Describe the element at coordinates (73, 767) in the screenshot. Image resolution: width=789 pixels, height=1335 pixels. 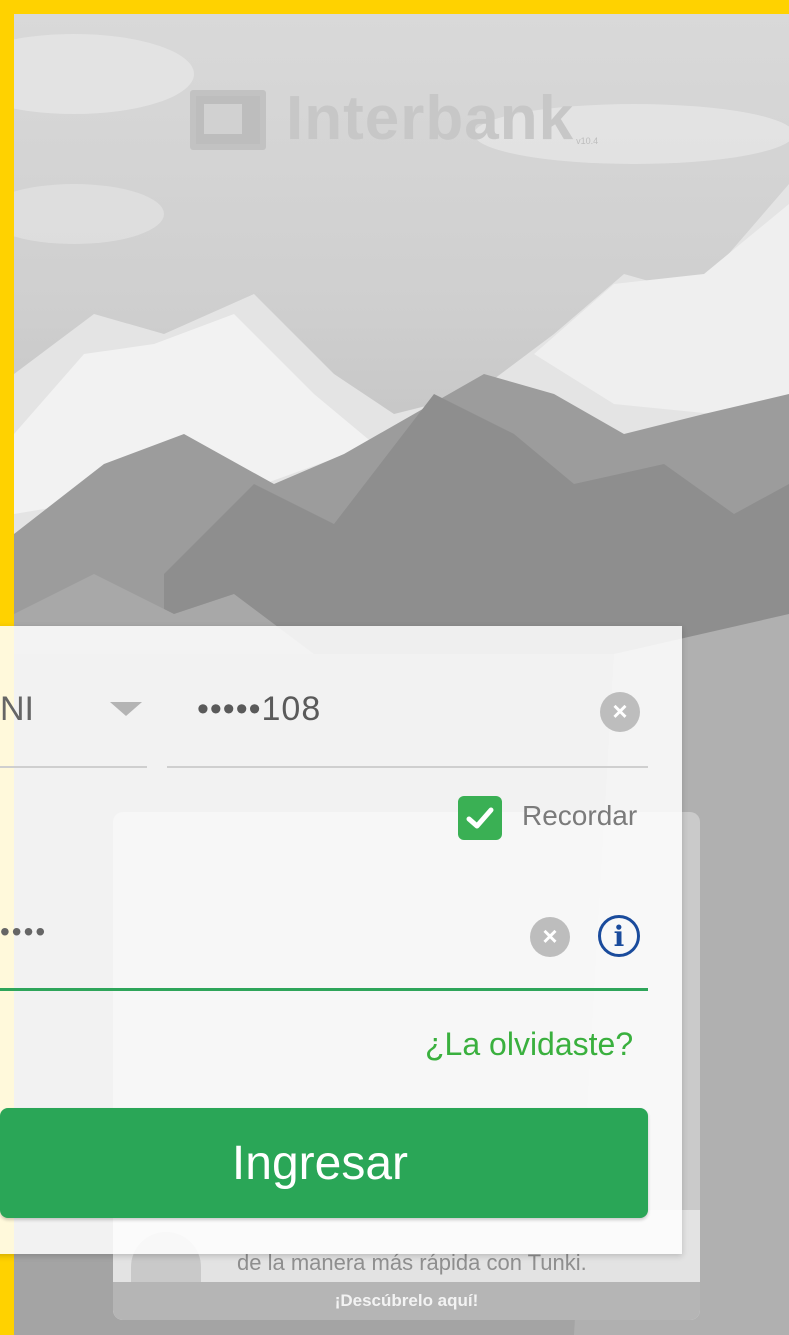
I see `document-type-underline` at that location.